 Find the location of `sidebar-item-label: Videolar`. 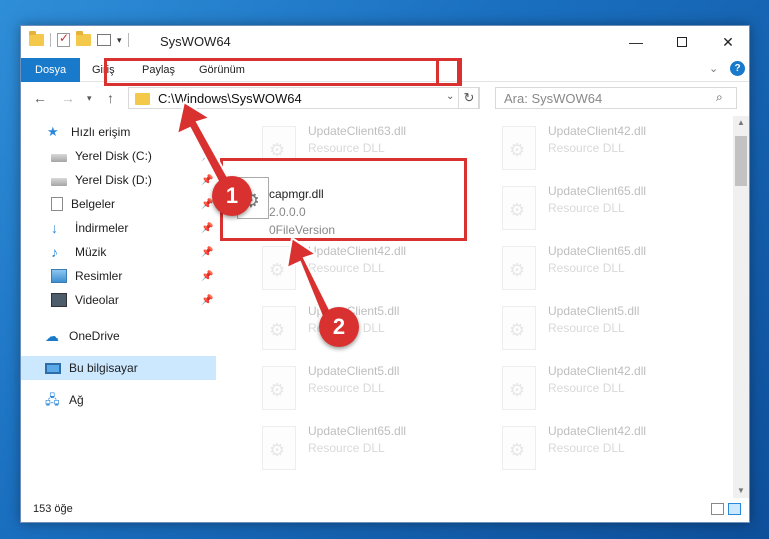

sidebar-item-label: Videolar is located at coordinates (97, 300).